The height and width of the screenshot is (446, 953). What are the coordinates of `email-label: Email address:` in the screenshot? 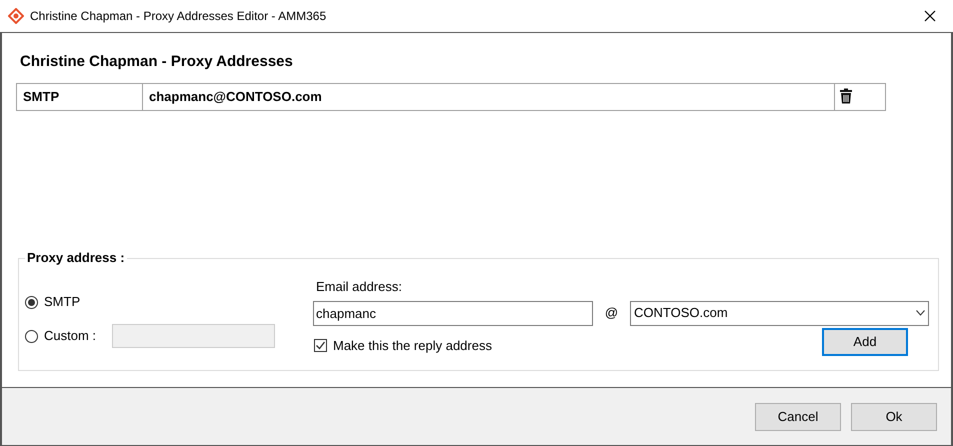 It's located at (359, 287).